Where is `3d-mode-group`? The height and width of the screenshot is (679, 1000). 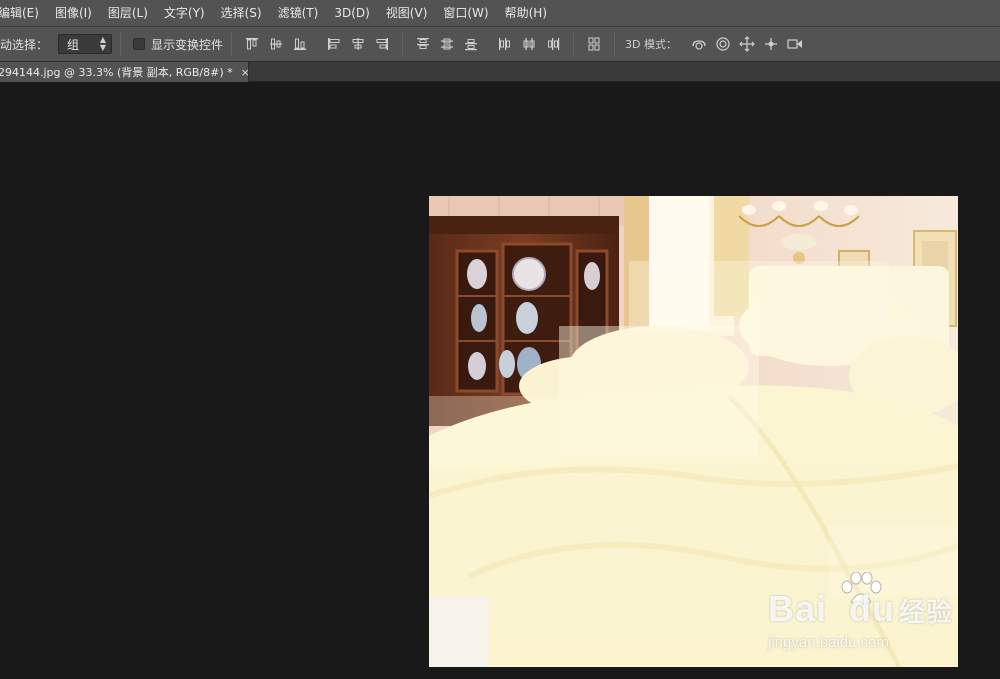 3d-mode-group is located at coordinates (747, 44).